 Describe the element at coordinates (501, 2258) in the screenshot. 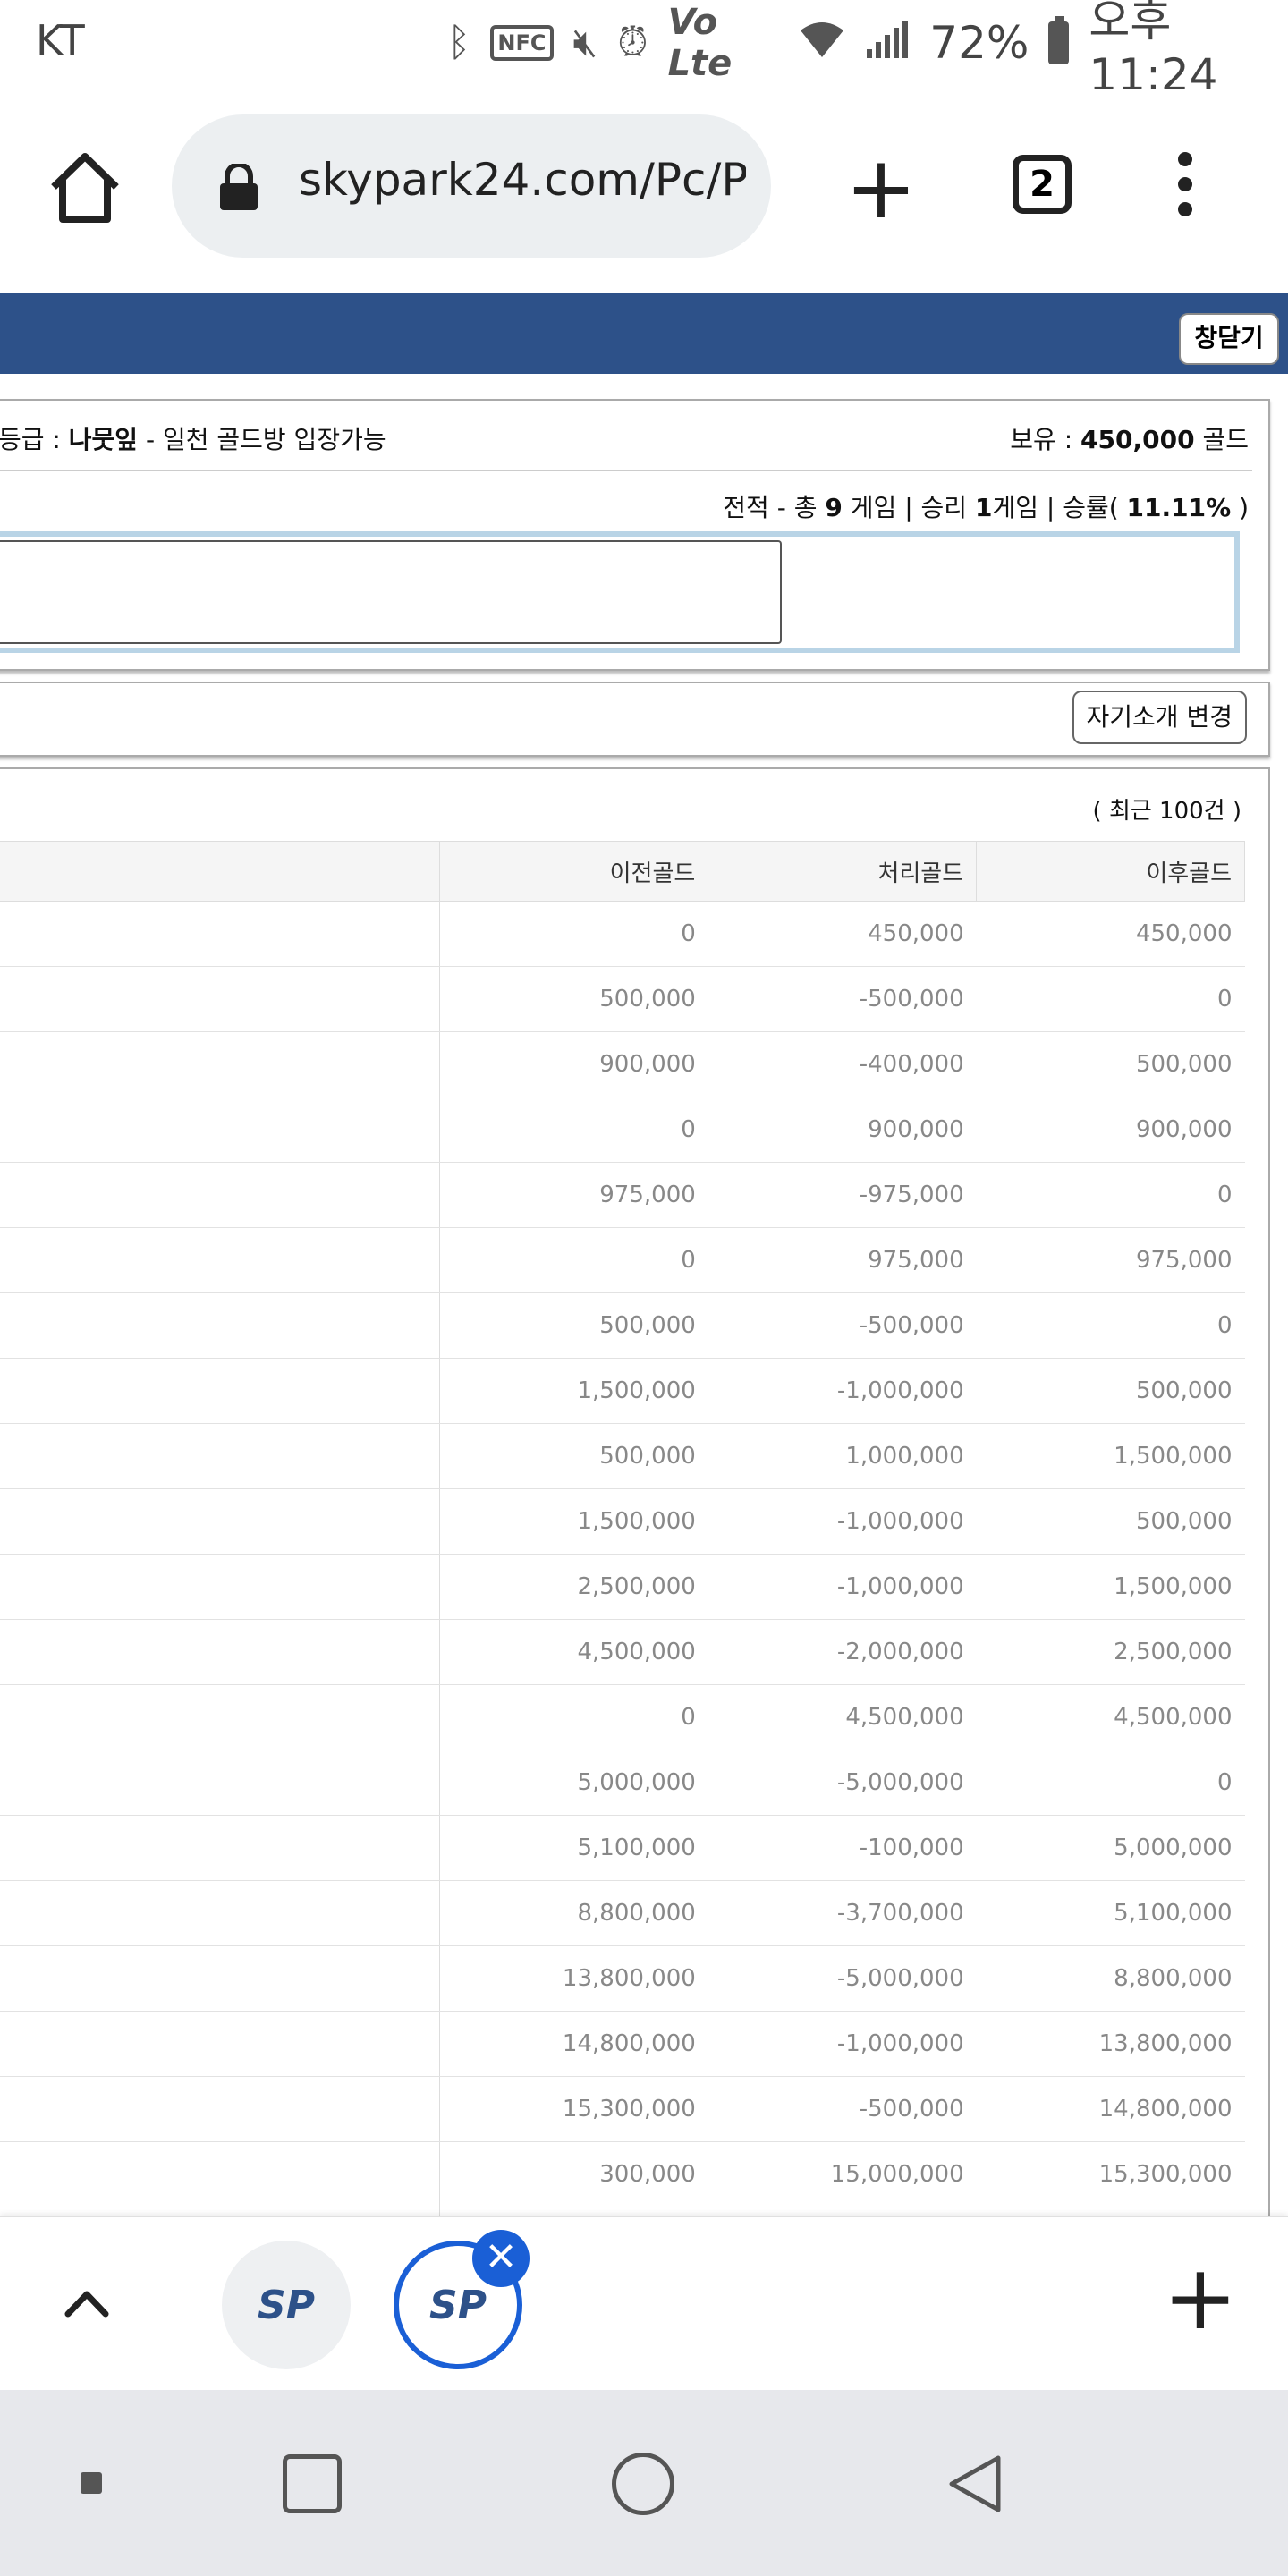

I see `close-tab-icon: ✕` at that location.